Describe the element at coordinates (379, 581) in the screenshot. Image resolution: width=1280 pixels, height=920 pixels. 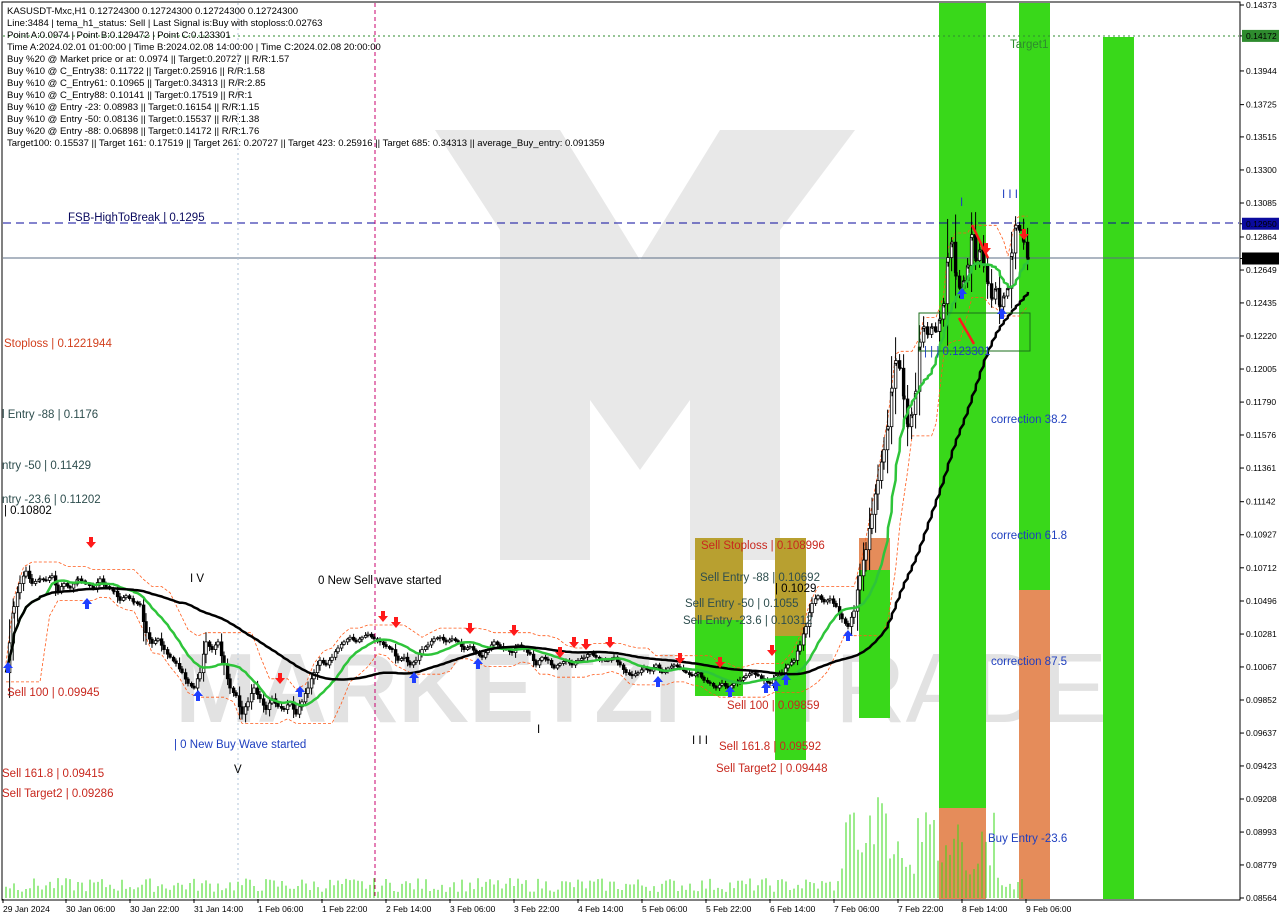
I see `new-sell-wave-label: 0 New Sell wave started` at that location.